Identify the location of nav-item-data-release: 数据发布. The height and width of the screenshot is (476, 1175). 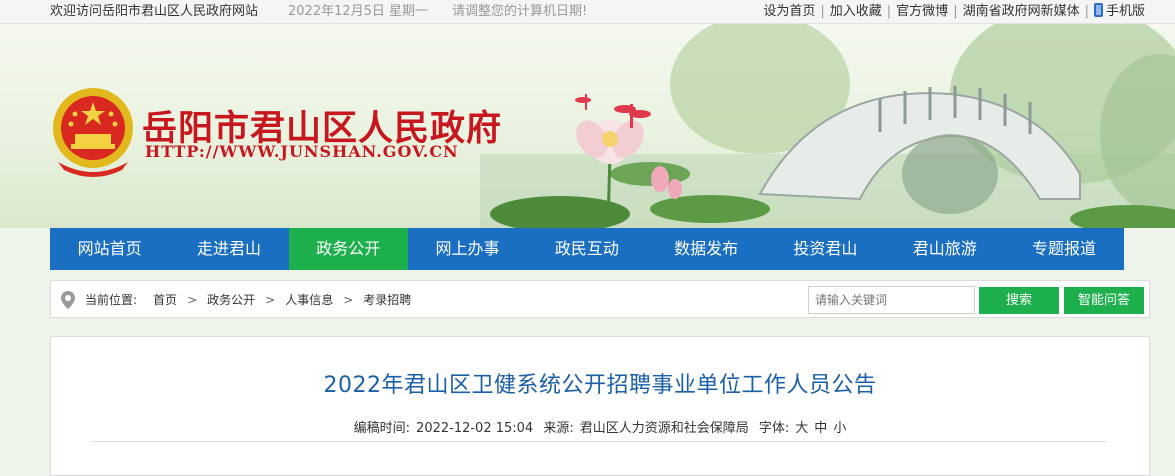
(705, 249).